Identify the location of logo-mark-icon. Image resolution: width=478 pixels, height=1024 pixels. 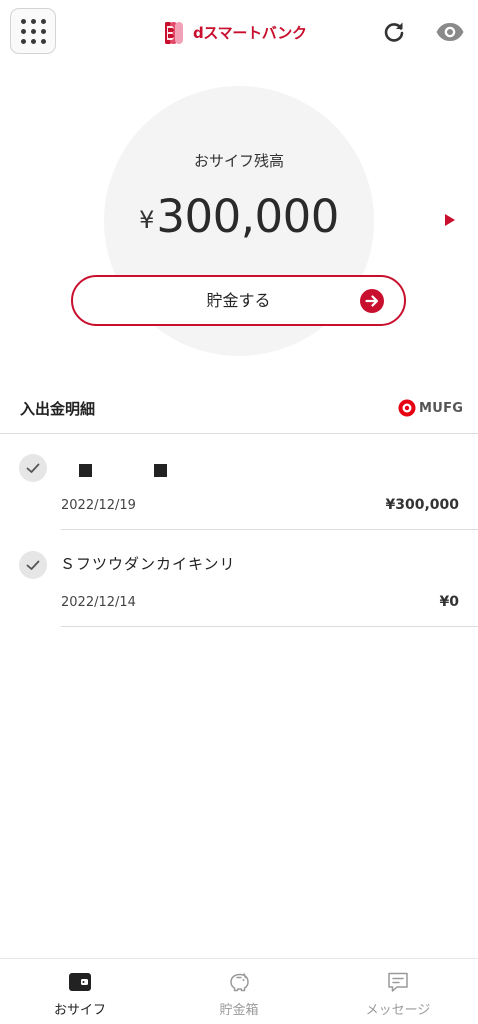
(174, 33).